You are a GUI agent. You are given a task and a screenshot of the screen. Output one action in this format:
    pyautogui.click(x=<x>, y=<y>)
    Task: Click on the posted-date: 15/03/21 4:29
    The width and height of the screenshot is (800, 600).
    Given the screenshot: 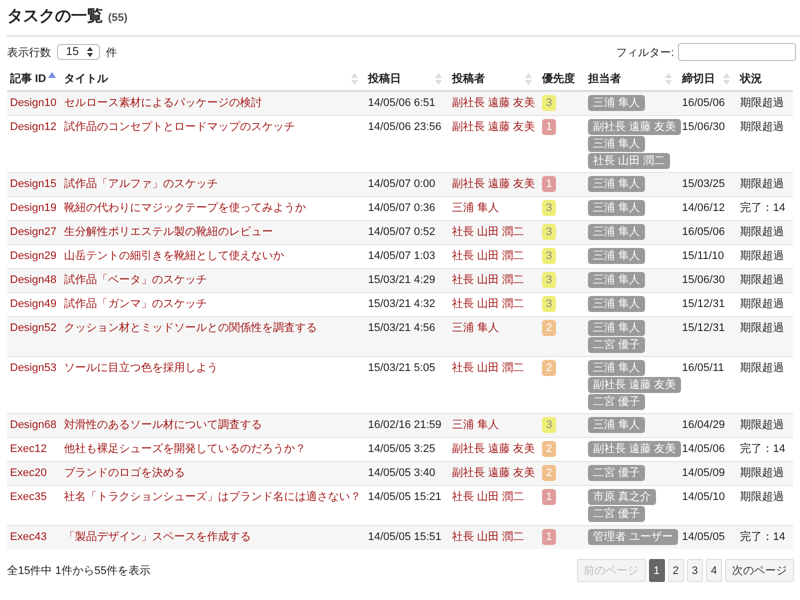 What is the action you would take?
    pyautogui.click(x=407, y=280)
    